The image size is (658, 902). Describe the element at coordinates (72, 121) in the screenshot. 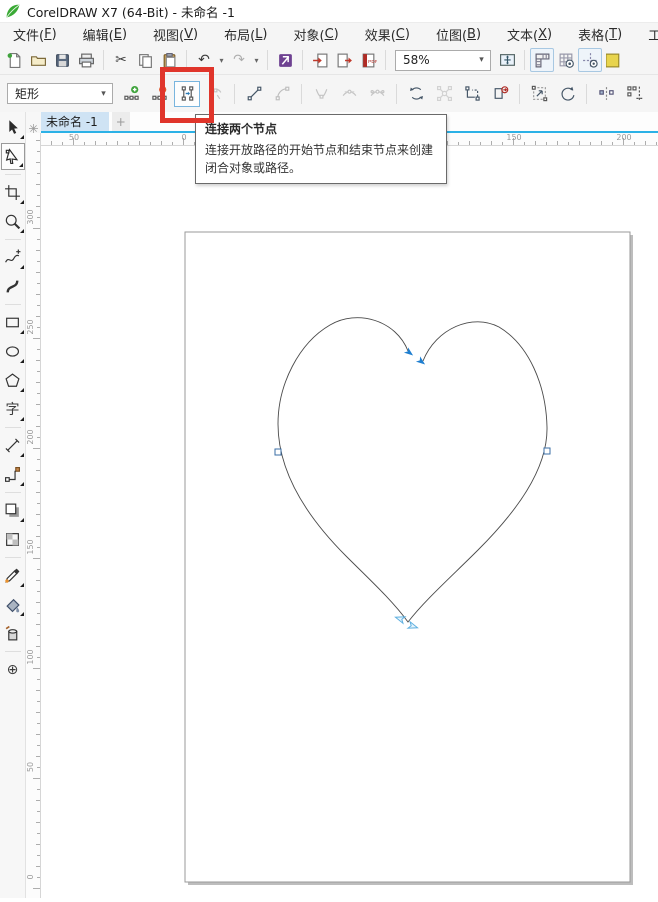

I see `tab-untitled-1: 未命名 -1` at that location.